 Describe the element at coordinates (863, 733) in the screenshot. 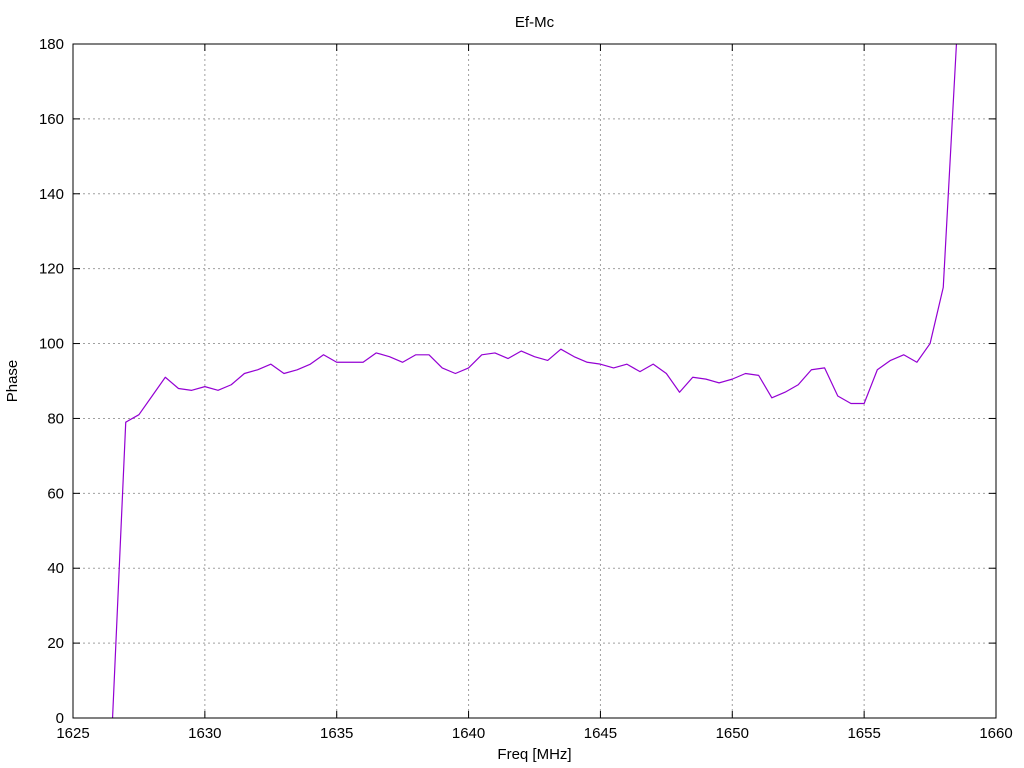

I see `x-tick-label: 1655` at that location.